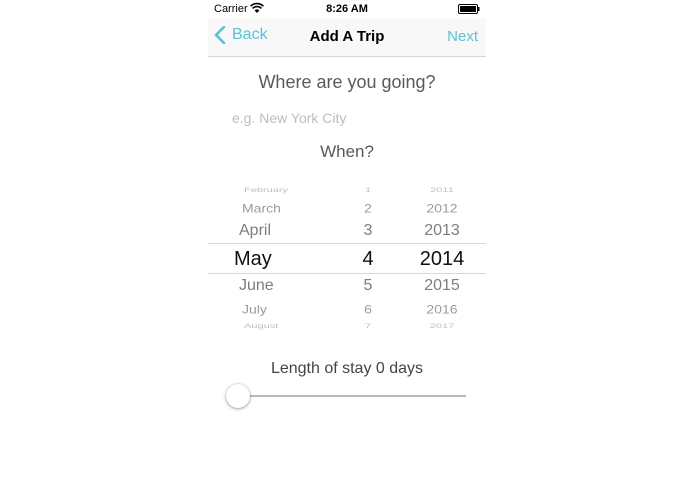 The height and width of the screenshot is (494, 695). What do you see at coordinates (347, 82) in the screenshot?
I see `destination-question: Where are you going?` at bounding box center [347, 82].